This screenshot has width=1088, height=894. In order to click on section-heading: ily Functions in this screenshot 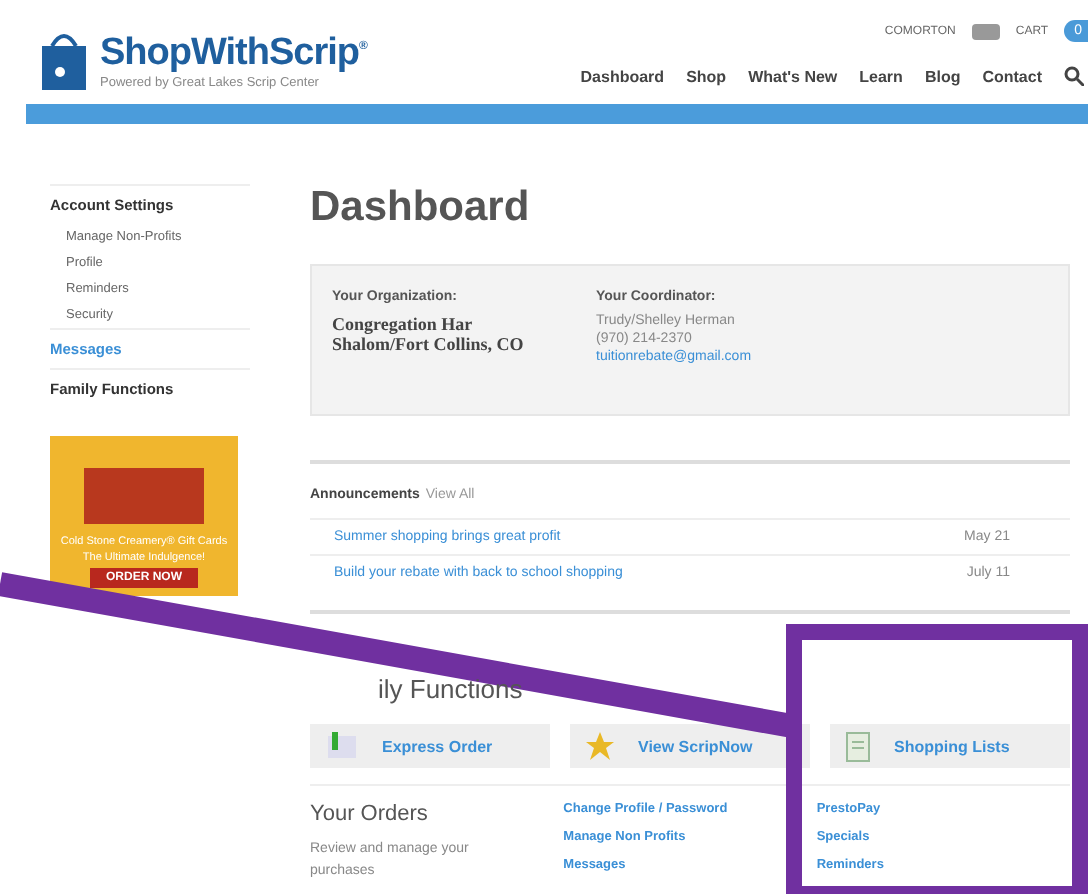, I will do `click(451, 689)`.